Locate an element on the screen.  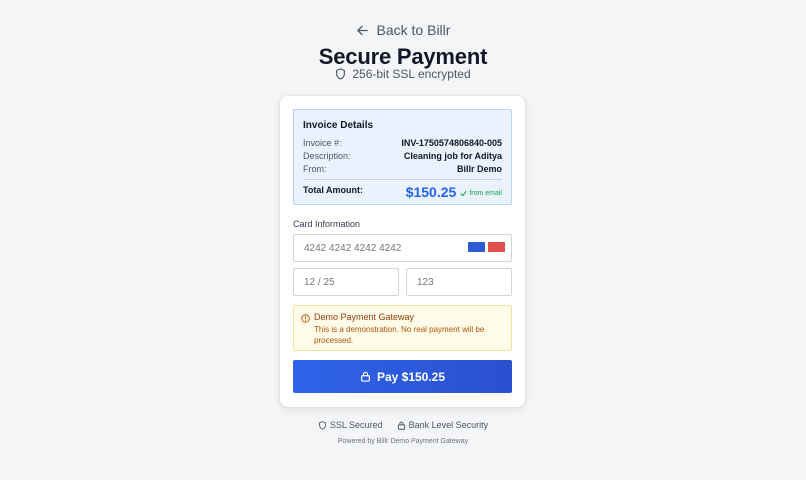
from-email-note: from email is located at coordinates (481, 193).